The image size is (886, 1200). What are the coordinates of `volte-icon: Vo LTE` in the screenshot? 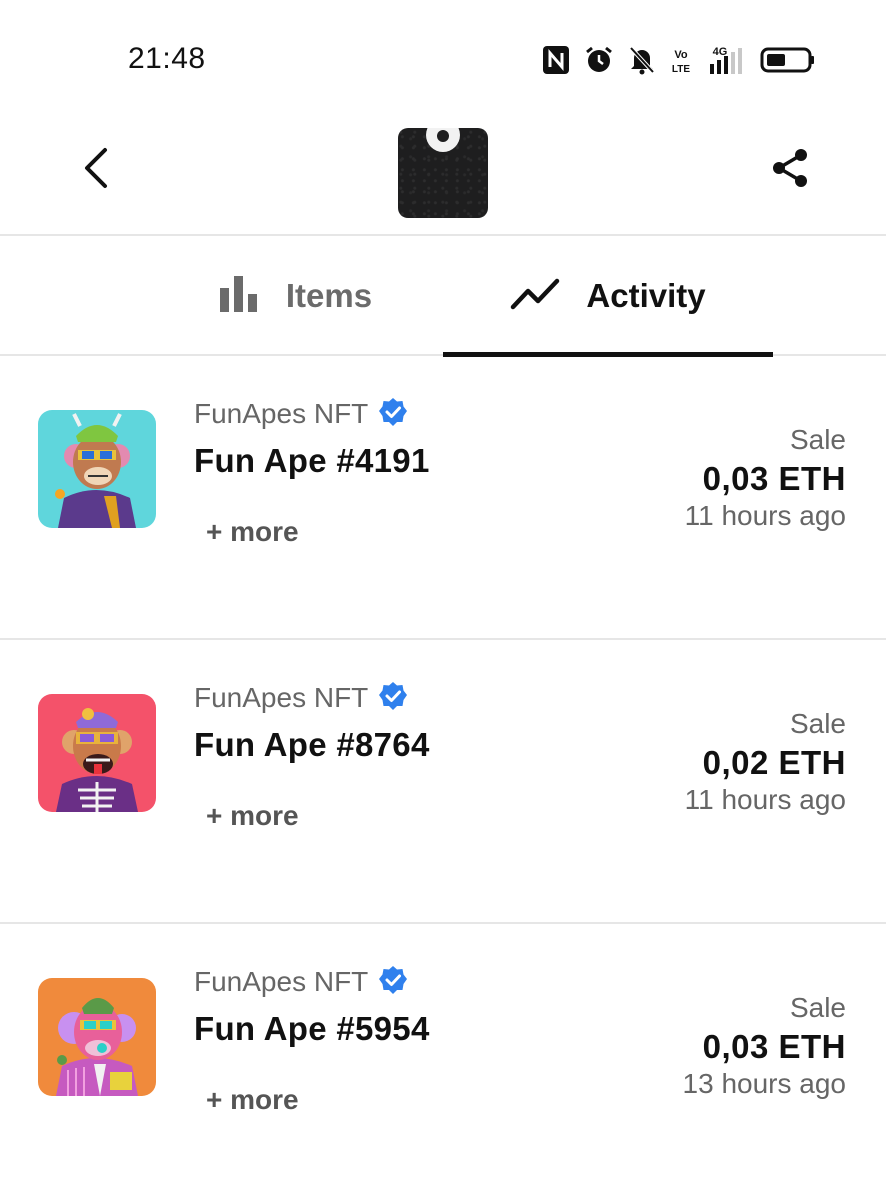 It's located at (681, 60).